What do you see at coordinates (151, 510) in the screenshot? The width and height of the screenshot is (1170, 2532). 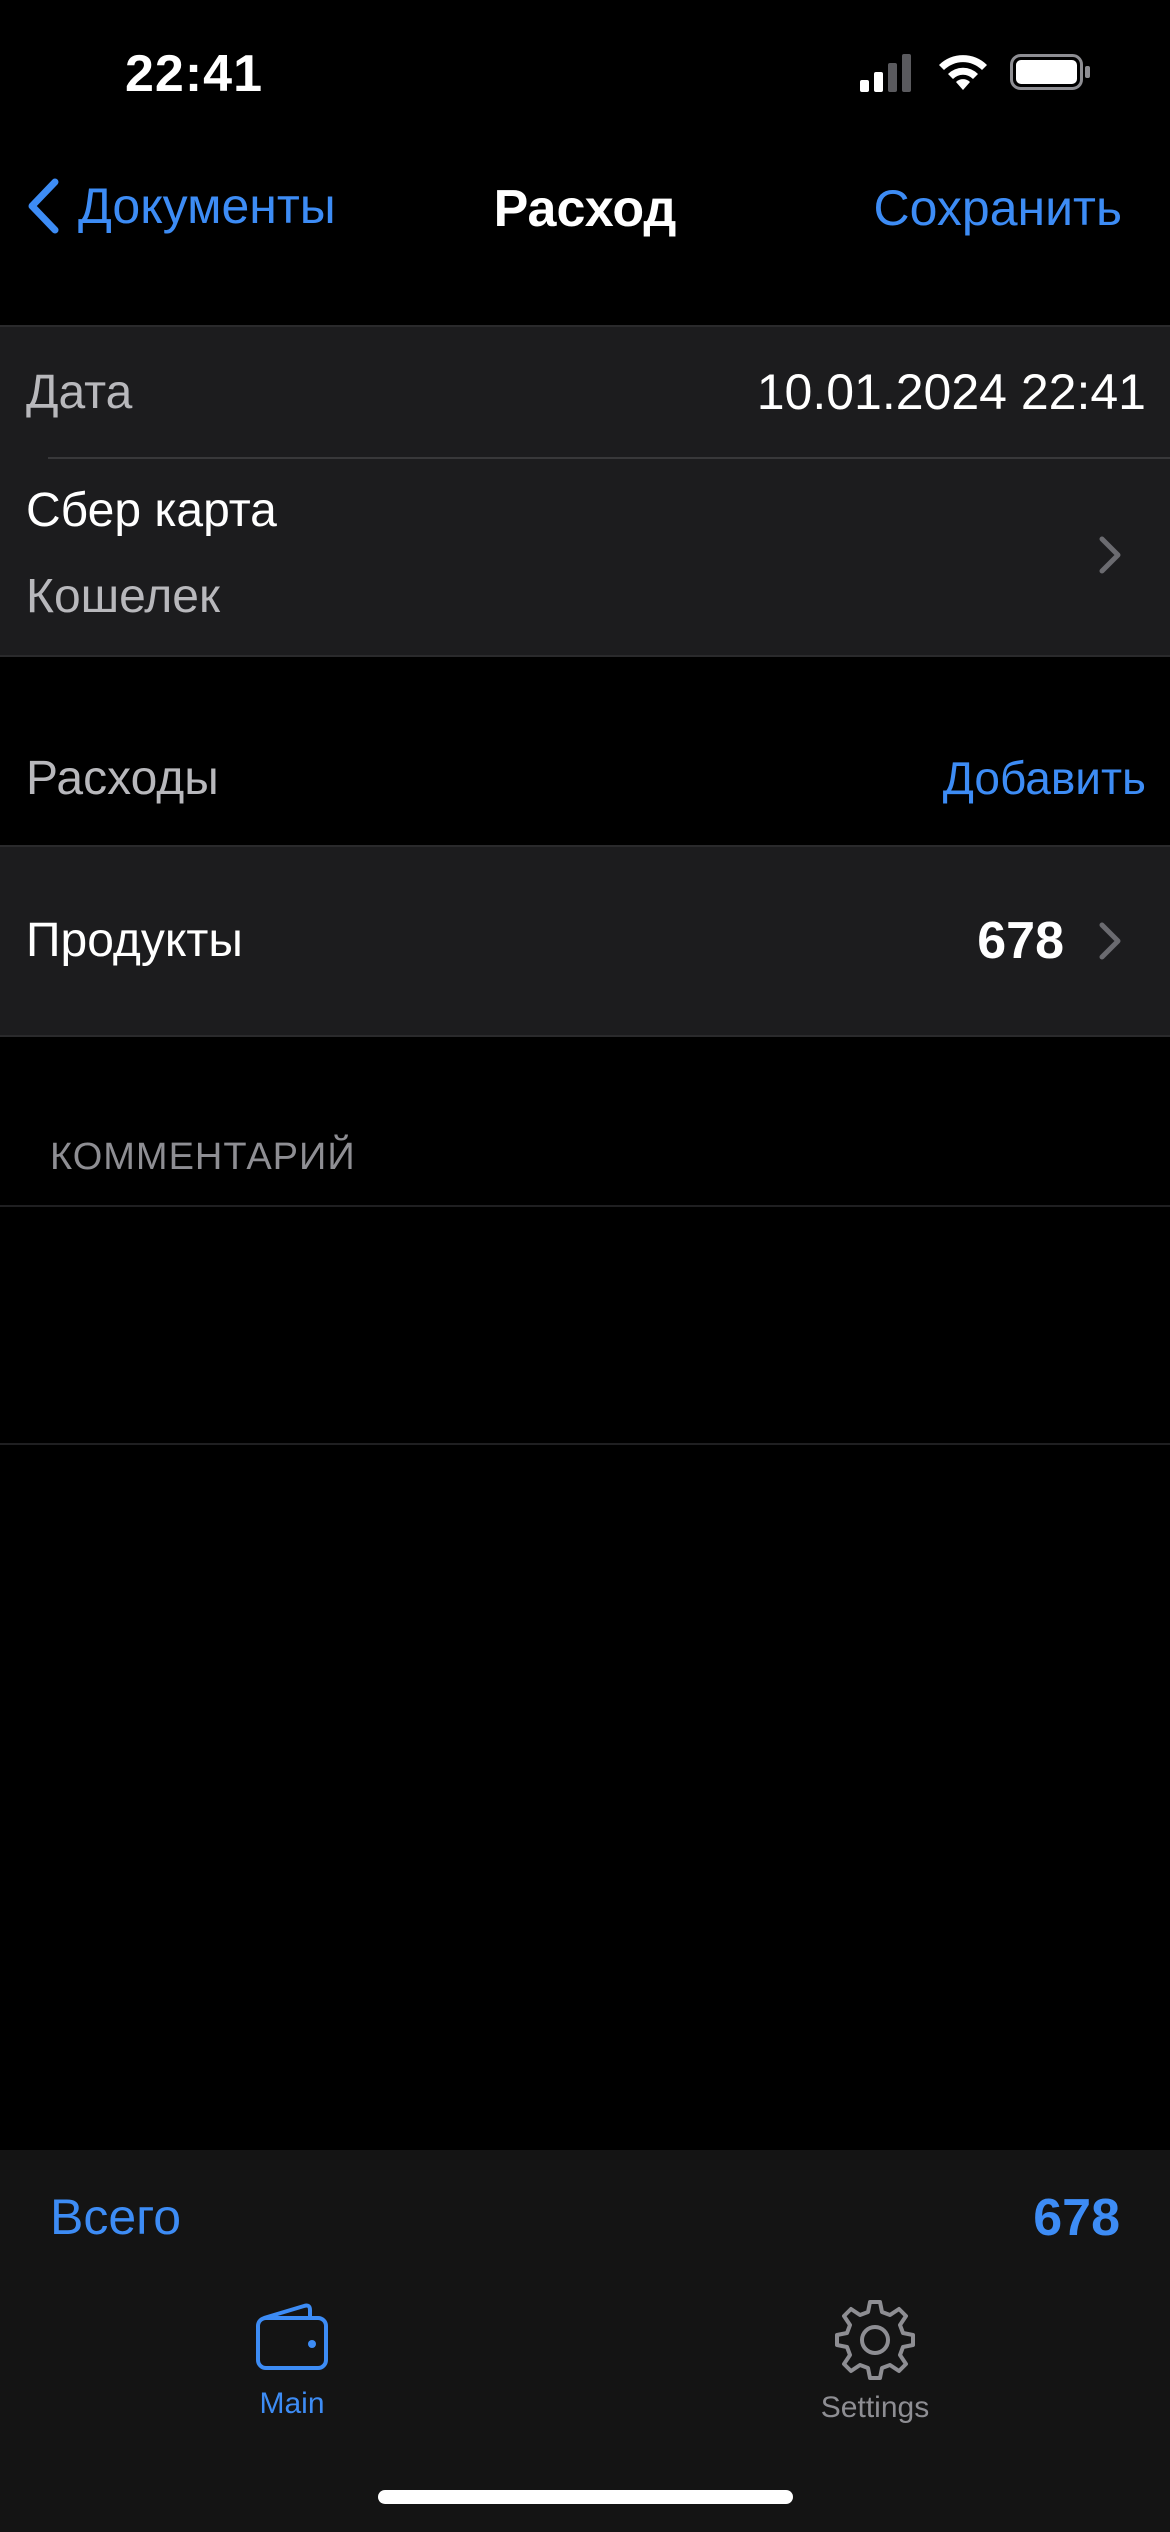 I see `account-title: Сбер карта` at bounding box center [151, 510].